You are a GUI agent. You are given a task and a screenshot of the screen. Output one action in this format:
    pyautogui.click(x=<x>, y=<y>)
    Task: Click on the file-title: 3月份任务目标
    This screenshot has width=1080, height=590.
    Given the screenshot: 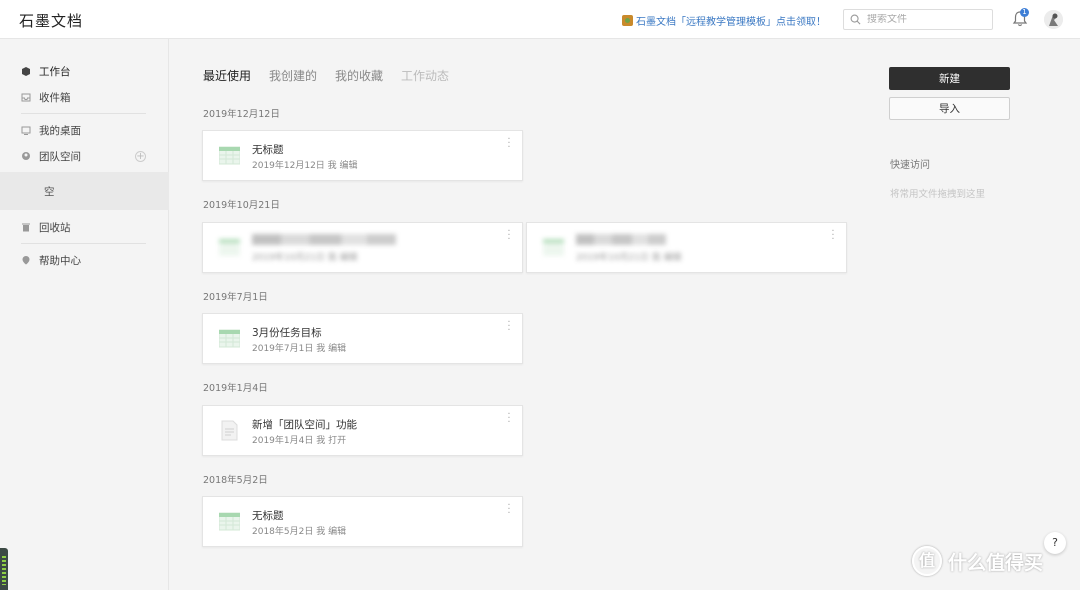 What is the action you would take?
    pyautogui.click(x=287, y=333)
    